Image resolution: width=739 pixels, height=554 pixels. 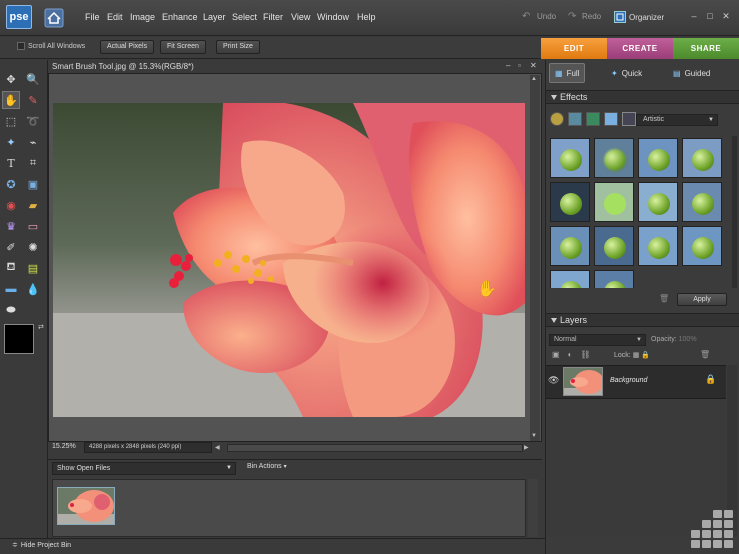 I want to click on tab-create: CREATE, so click(x=640, y=48).